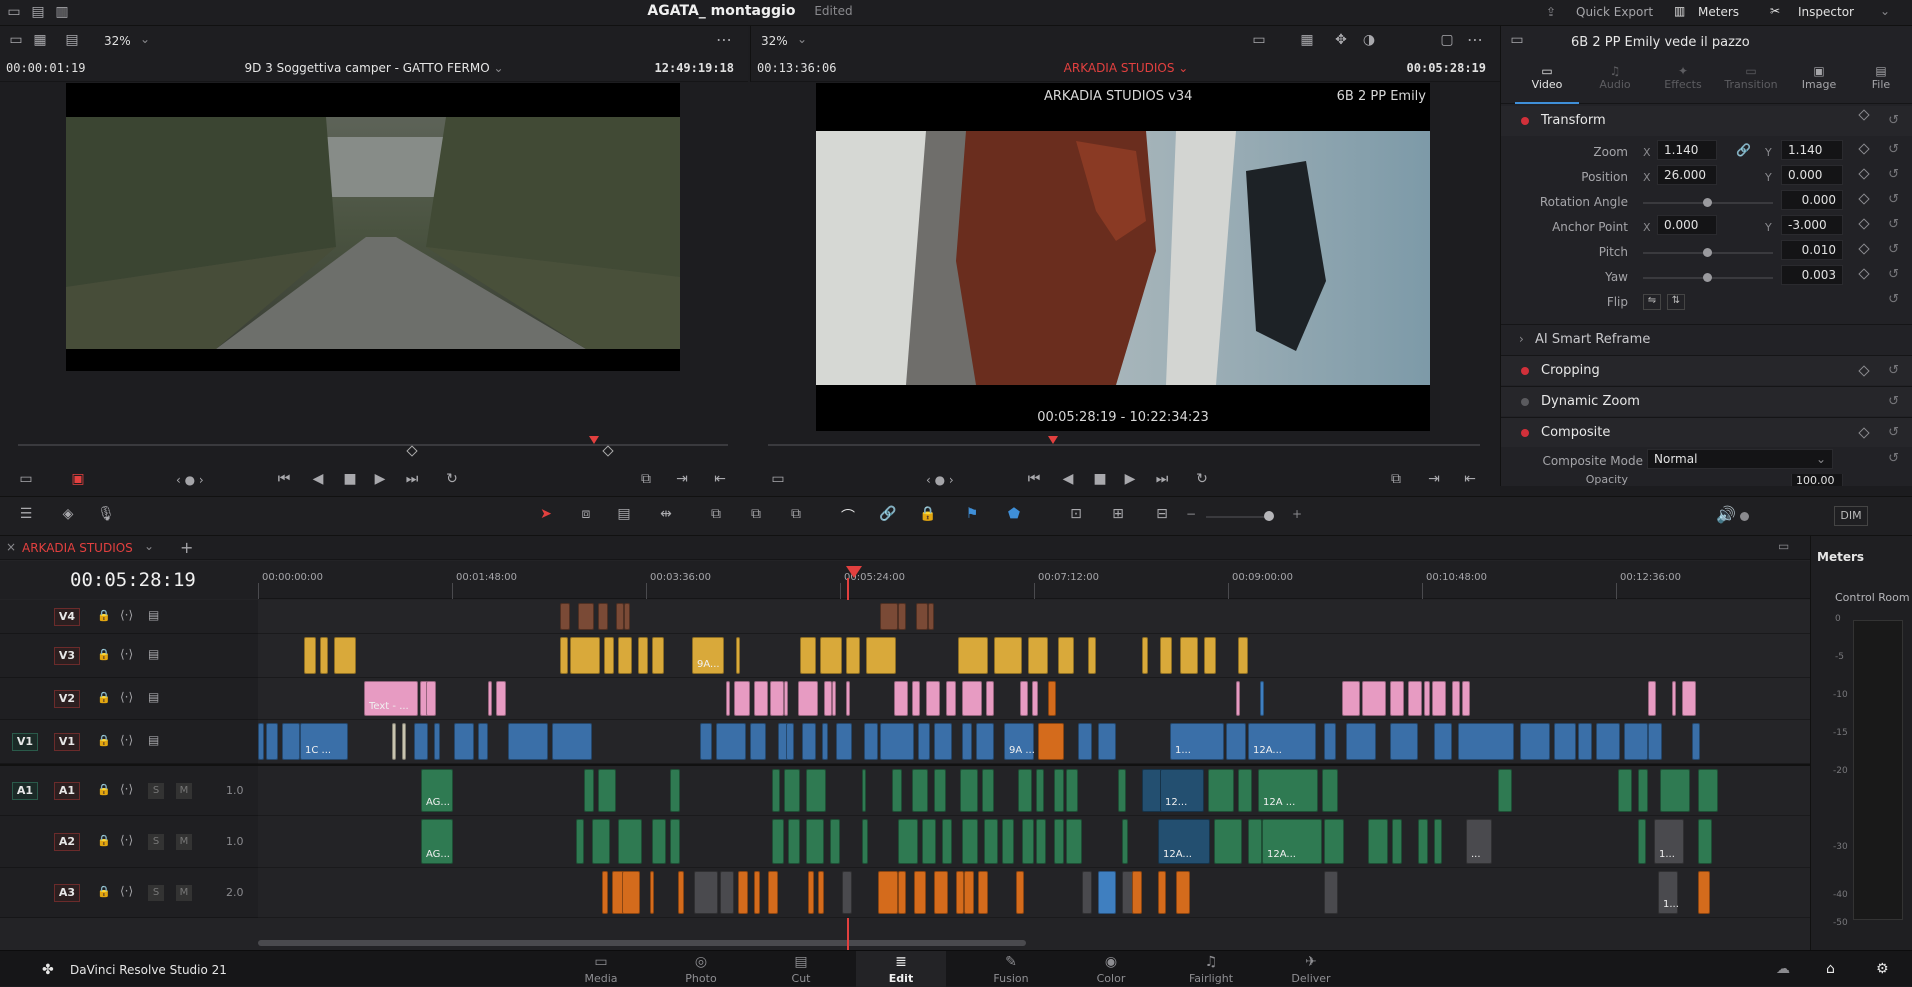 This screenshot has width=1912, height=987. What do you see at coordinates (25, 791) in the screenshot?
I see `source-patch-a1: A1` at bounding box center [25, 791].